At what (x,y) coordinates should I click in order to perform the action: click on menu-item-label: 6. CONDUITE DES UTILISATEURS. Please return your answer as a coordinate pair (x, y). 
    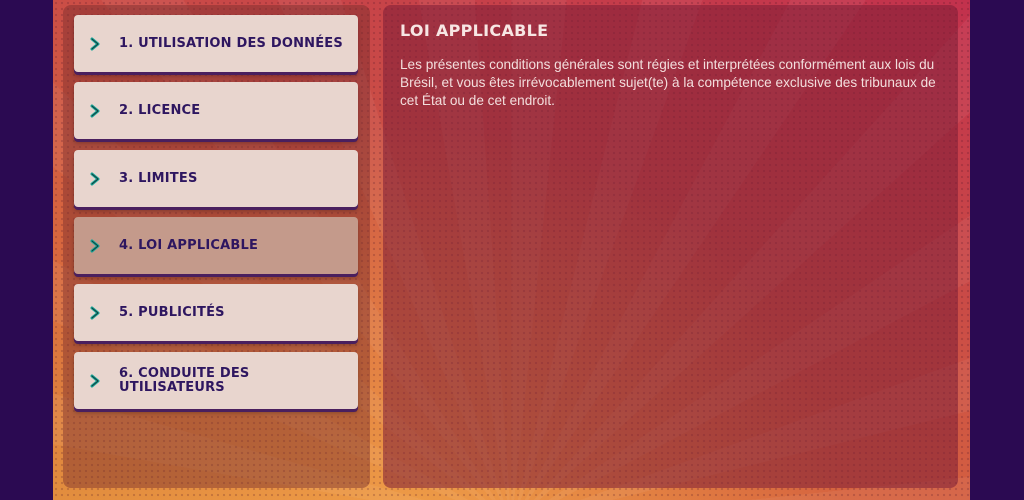
    Looking at the image, I should click on (184, 380).